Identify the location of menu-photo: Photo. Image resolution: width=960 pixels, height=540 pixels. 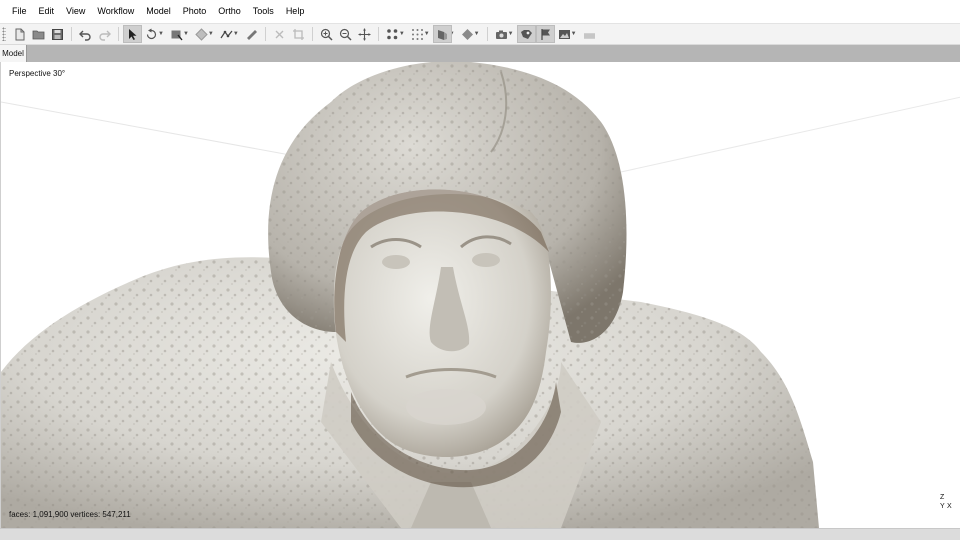
(195, 11).